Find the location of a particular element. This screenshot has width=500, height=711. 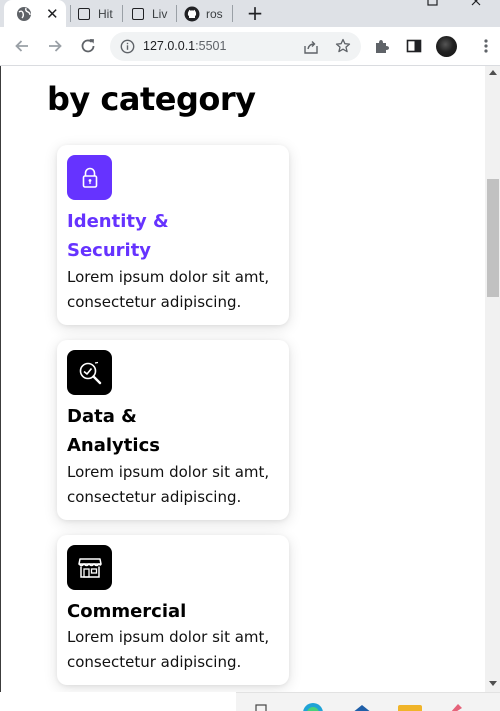

puzzle-icon is located at coordinates (382, 46).